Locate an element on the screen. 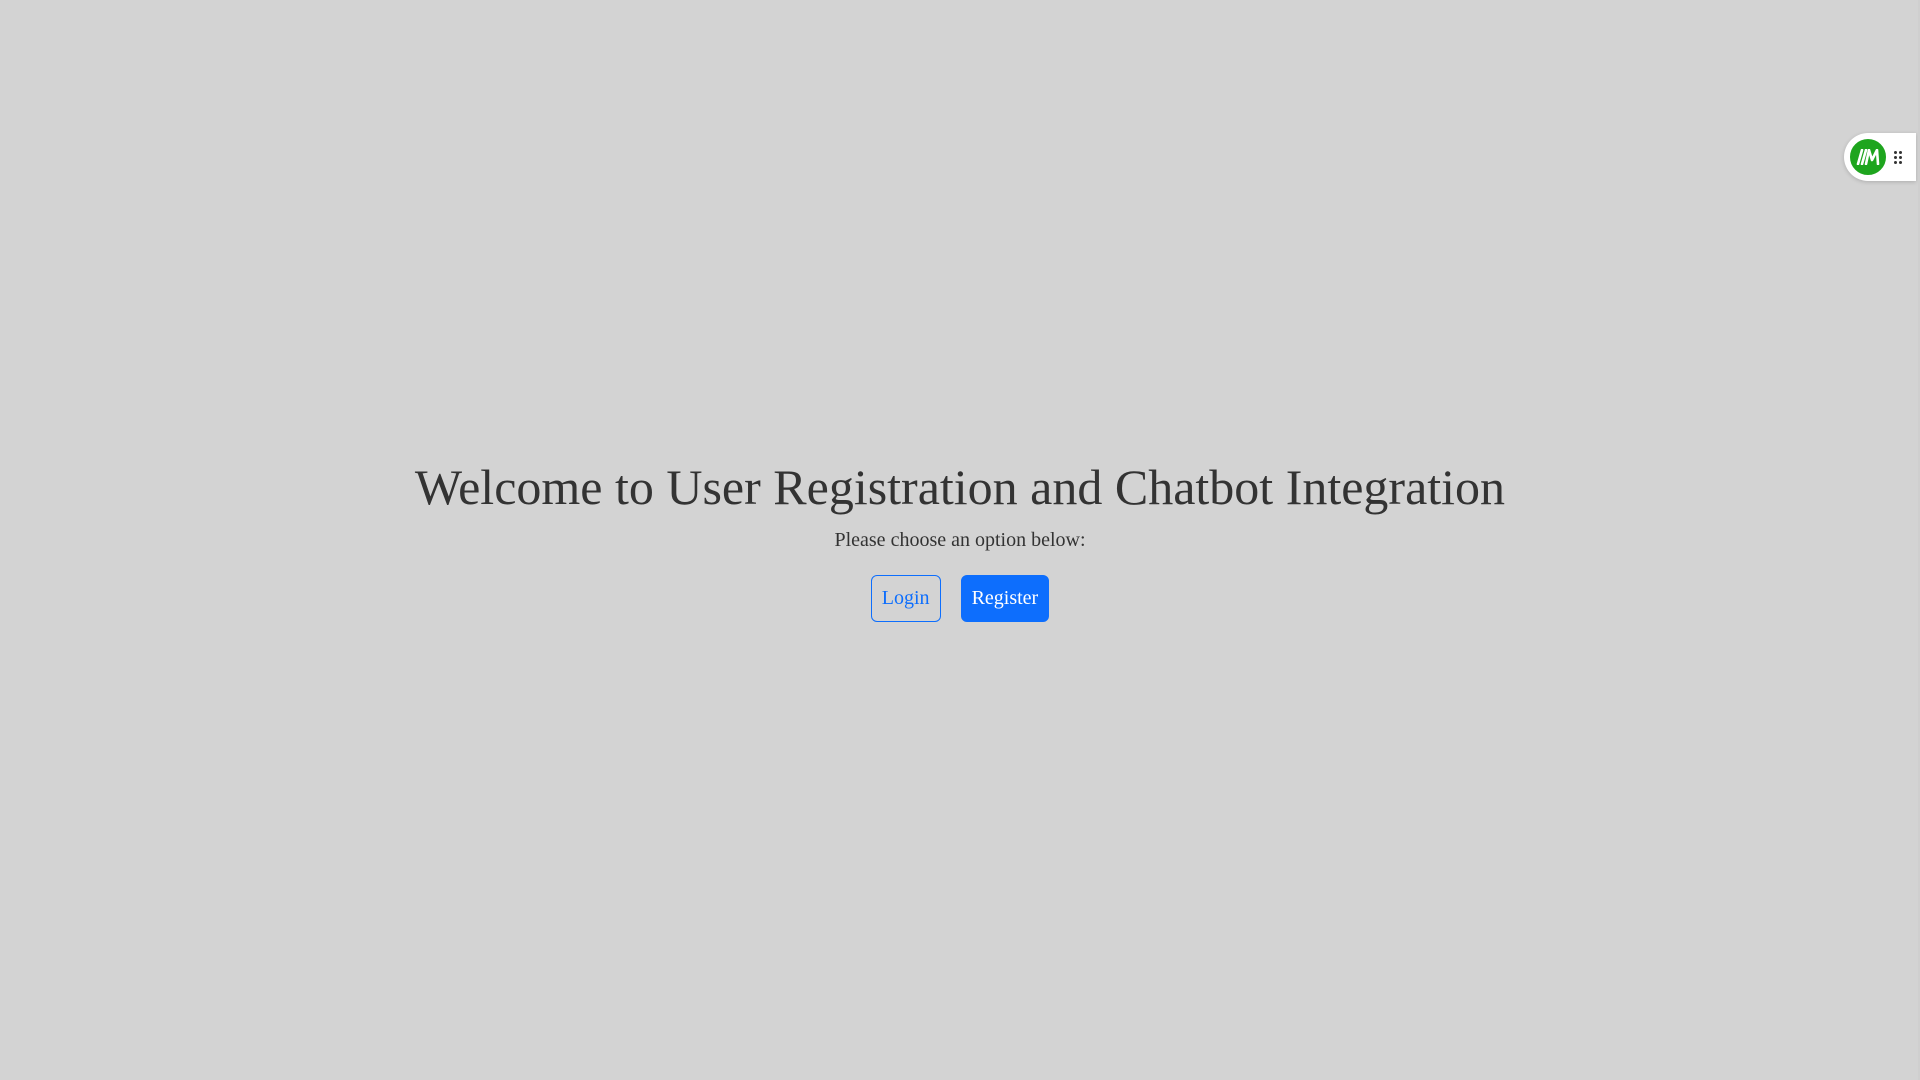  action-buttons: Login Register is located at coordinates (960, 598).